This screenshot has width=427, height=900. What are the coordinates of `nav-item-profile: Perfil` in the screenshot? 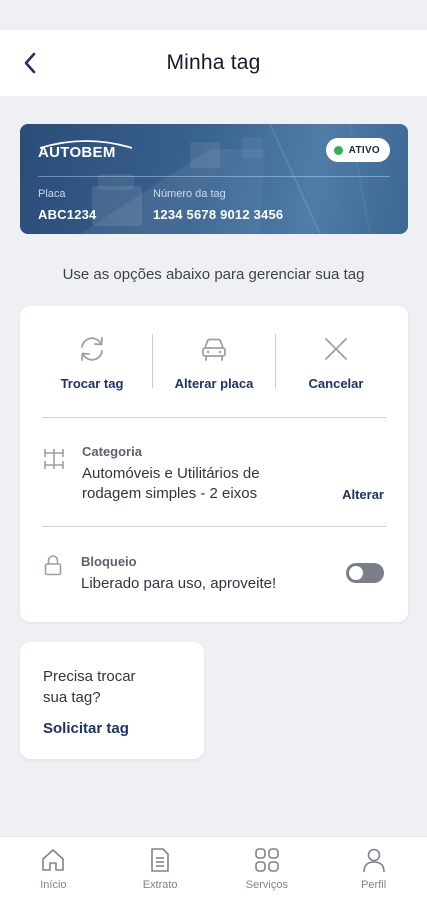 It's located at (373, 868).